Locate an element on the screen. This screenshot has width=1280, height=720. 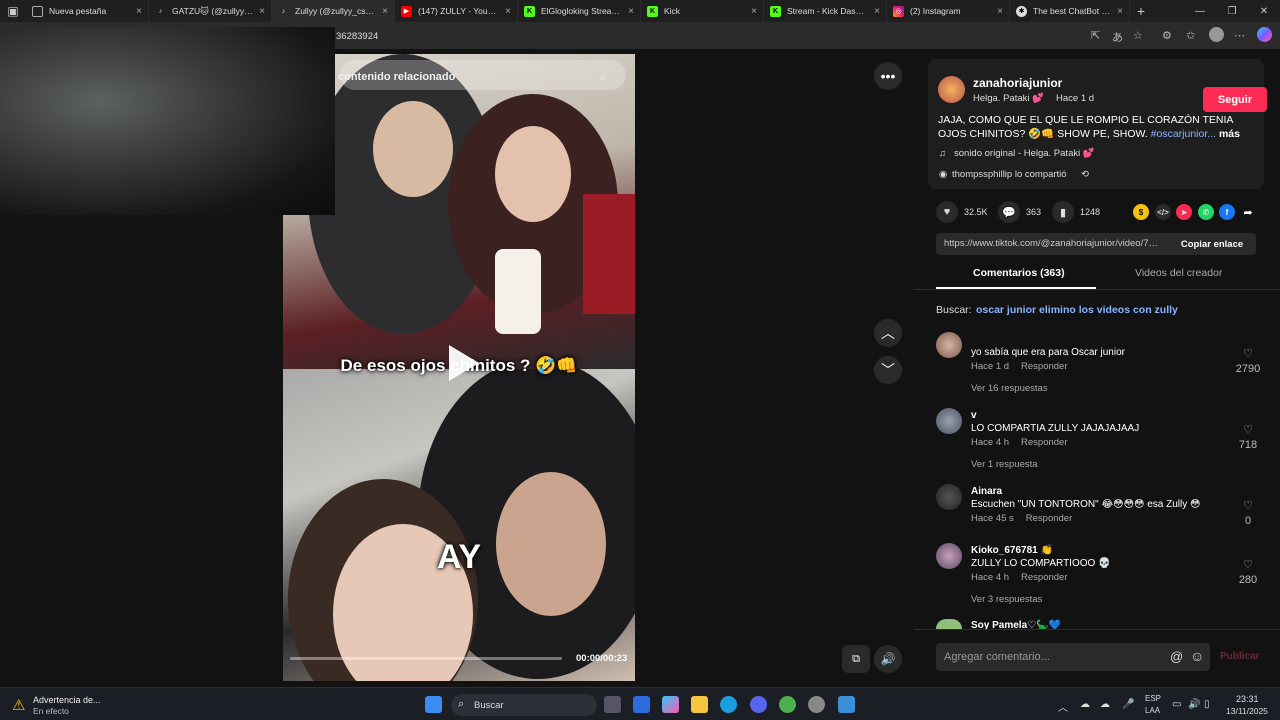
coin-share-icon: $ is located at coordinates (1141, 212).